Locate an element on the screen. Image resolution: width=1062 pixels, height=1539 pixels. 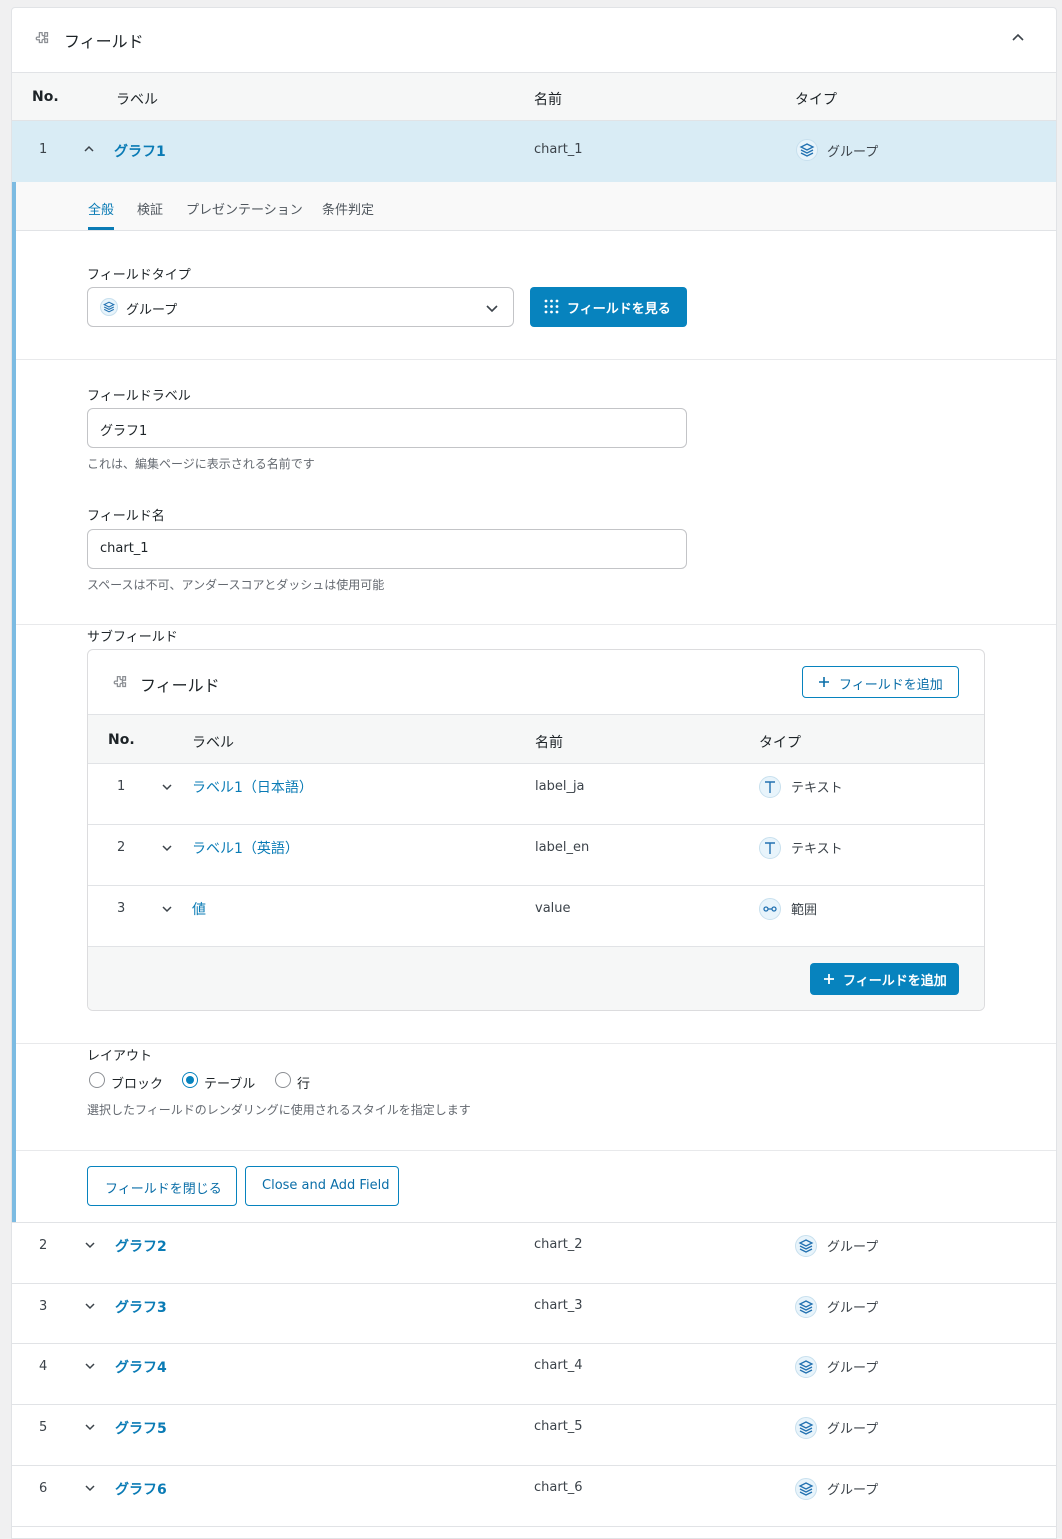
row-name: label_ja is located at coordinates (560, 786).